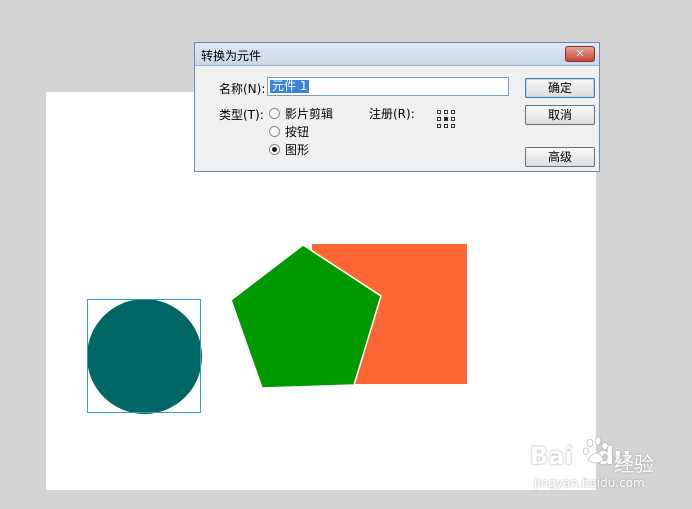  Describe the element at coordinates (560, 88) in the screenshot. I see `ok-button: 确定` at that location.